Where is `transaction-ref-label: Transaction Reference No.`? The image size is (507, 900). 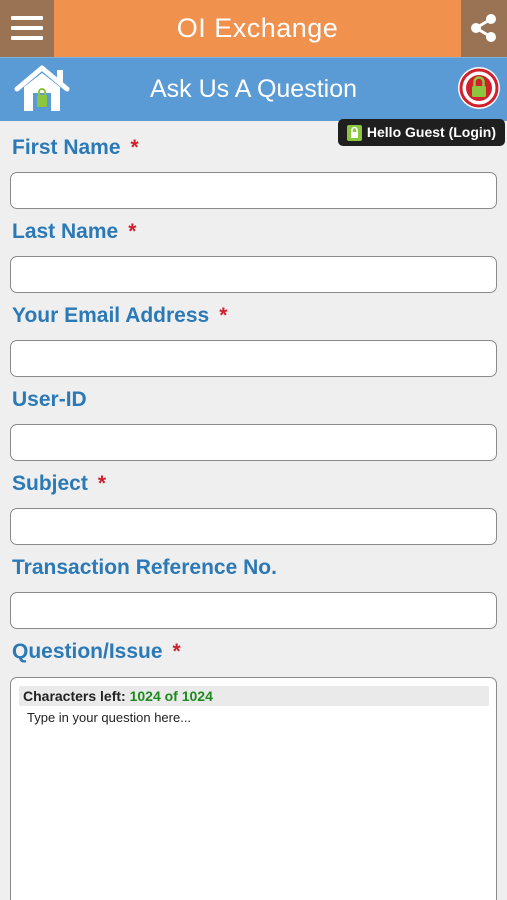
transaction-ref-label: Transaction Reference No. is located at coordinates (144, 567).